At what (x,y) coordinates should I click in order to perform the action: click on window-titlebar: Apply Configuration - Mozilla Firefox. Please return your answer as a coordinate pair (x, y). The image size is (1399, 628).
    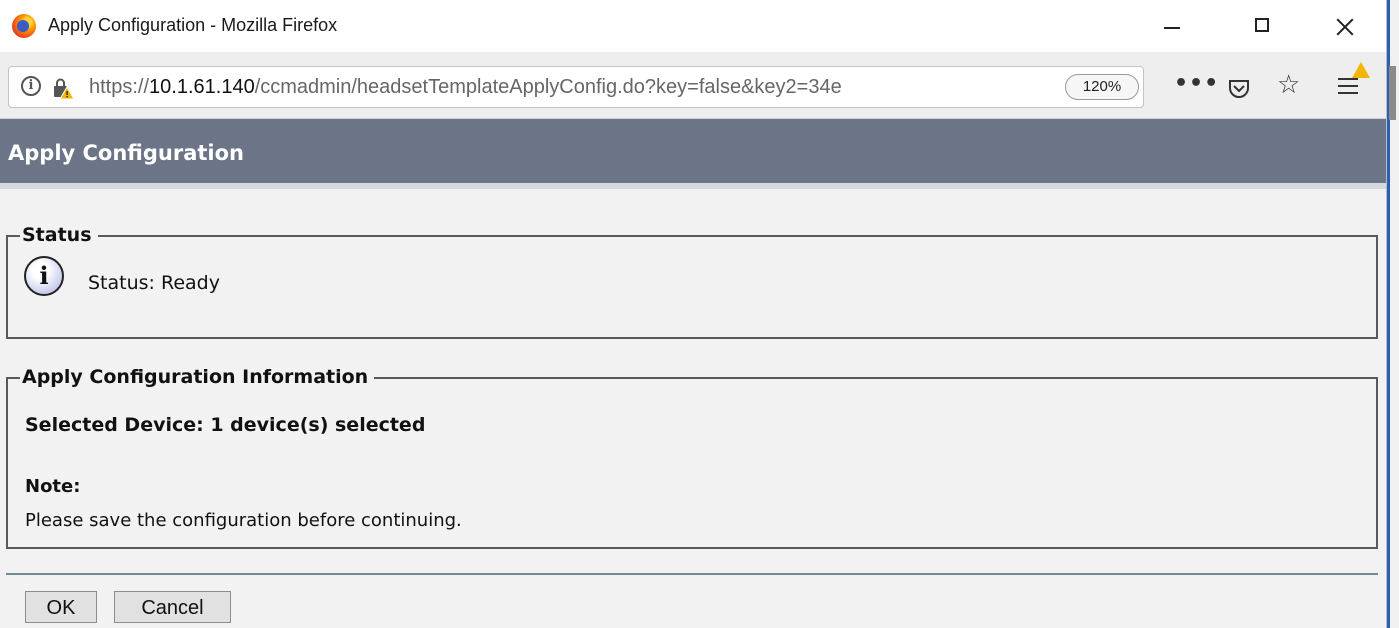
    Looking at the image, I should click on (693, 26).